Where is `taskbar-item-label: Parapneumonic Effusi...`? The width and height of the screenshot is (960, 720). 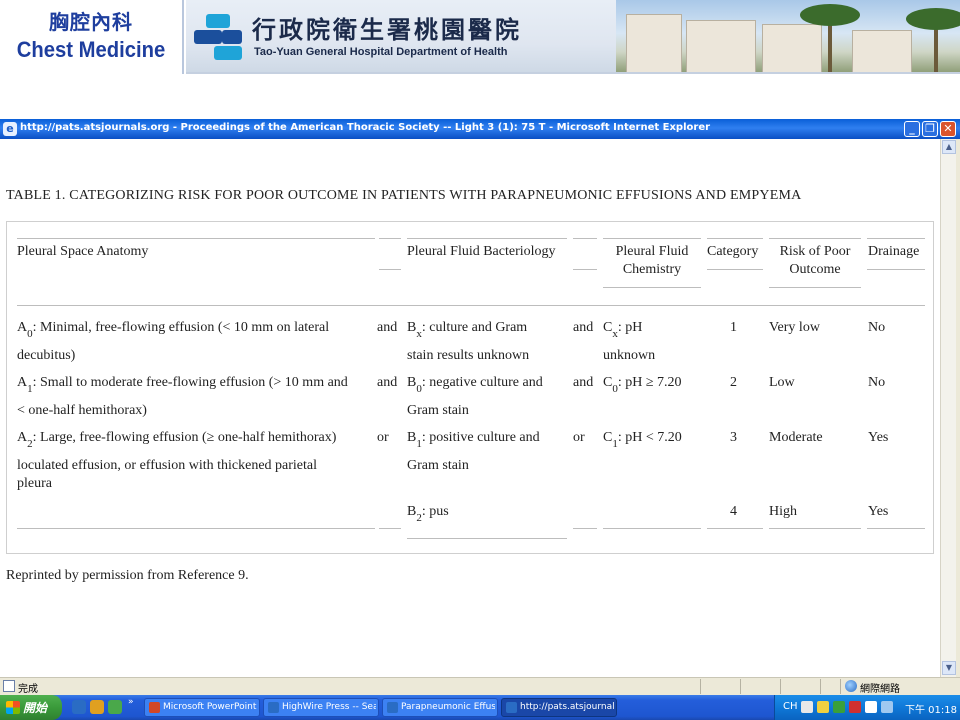
taskbar-item-label: Parapneumonic Effusi... is located at coordinates (448, 707).